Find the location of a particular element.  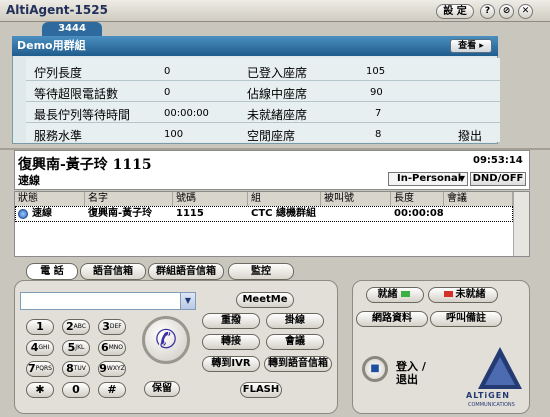

column-header: 組 is located at coordinates (284, 199).